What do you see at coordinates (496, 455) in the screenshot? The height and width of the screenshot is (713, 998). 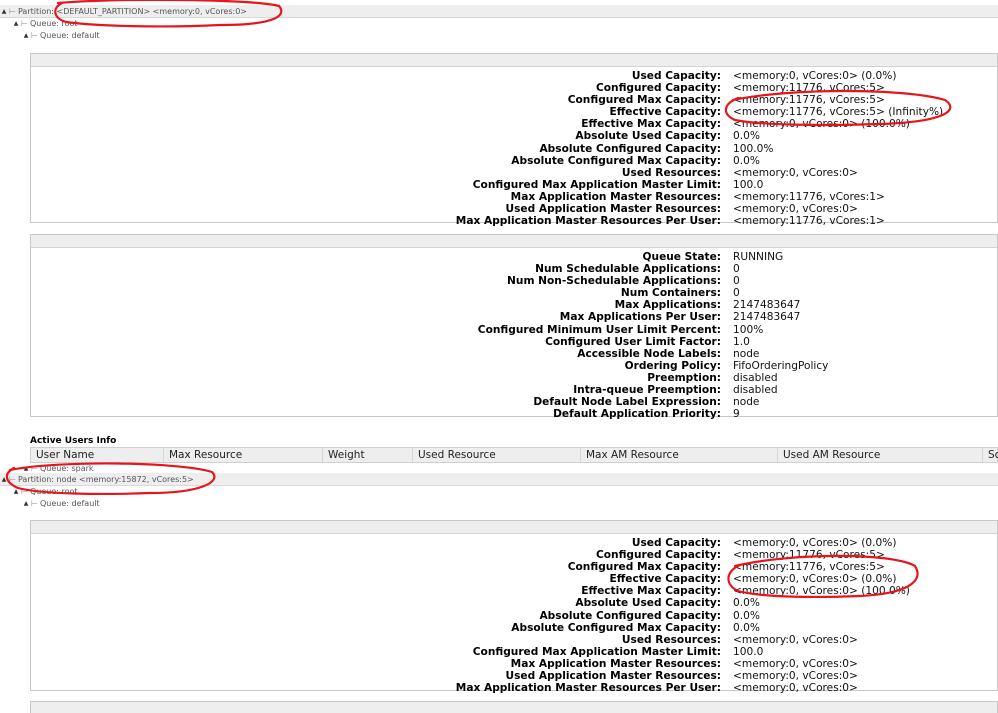 I see `column-header-used-resource: Used Resource` at bounding box center [496, 455].